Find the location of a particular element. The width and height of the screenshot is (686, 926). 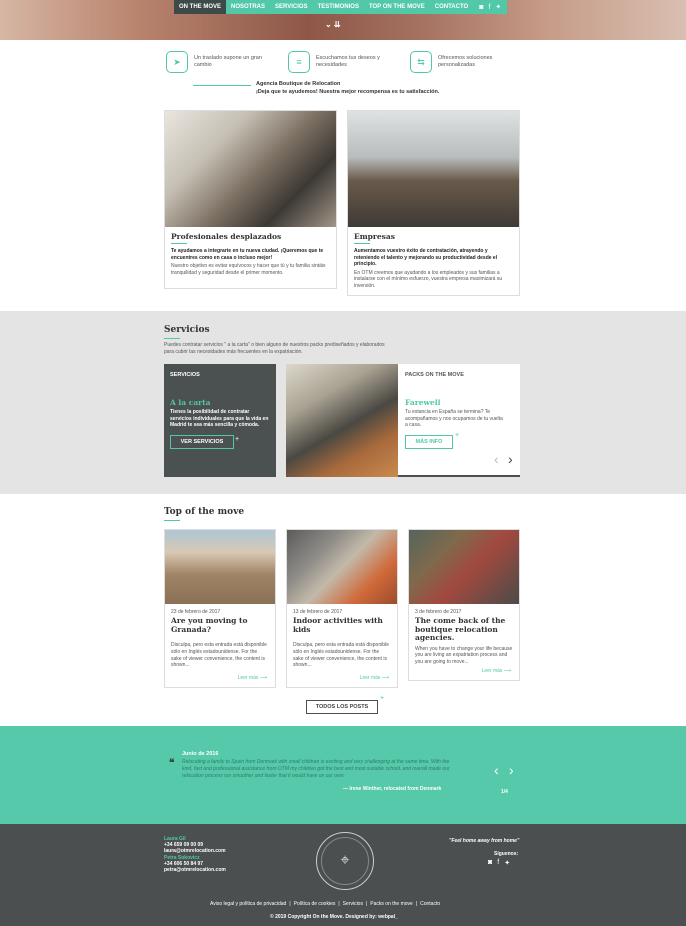

card-title: Profesionales desplazados is located at coordinates (226, 236).